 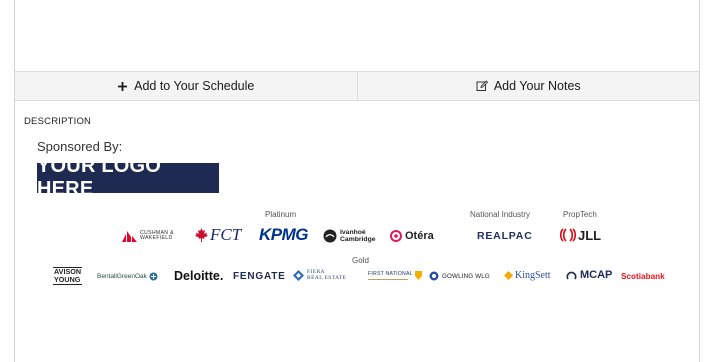 I want to click on deloitte-wordmark: Deloitte., so click(x=199, y=276).